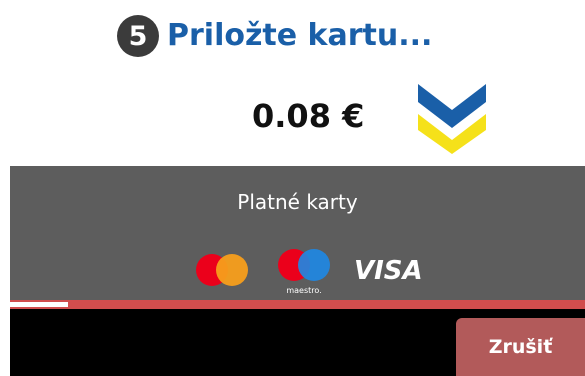  Describe the element at coordinates (303, 290) in the screenshot. I see `maestro-logo-text: maestro.` at that location.